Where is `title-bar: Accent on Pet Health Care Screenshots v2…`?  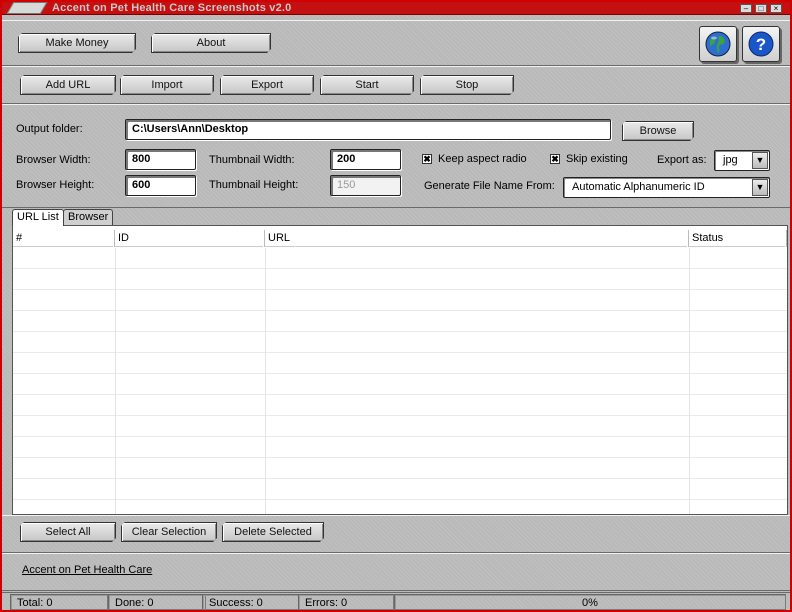
title-bar: Accent on Pet Health Care Screenshots v2… is located at coordinates (396, 8).